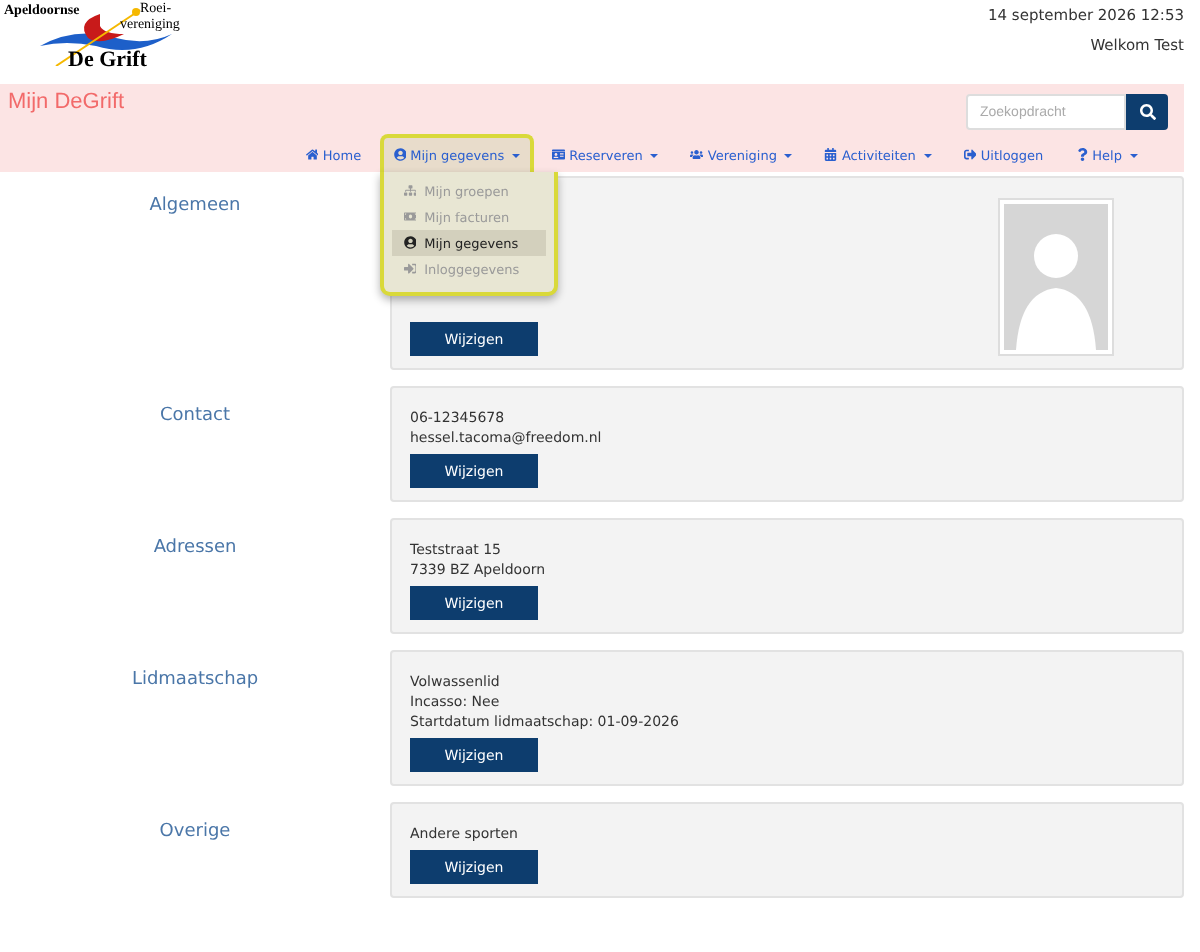  What do you see at coordinates (312, 155) in the screenshot?
I see `home-icon` at bounding box center [312, 155].